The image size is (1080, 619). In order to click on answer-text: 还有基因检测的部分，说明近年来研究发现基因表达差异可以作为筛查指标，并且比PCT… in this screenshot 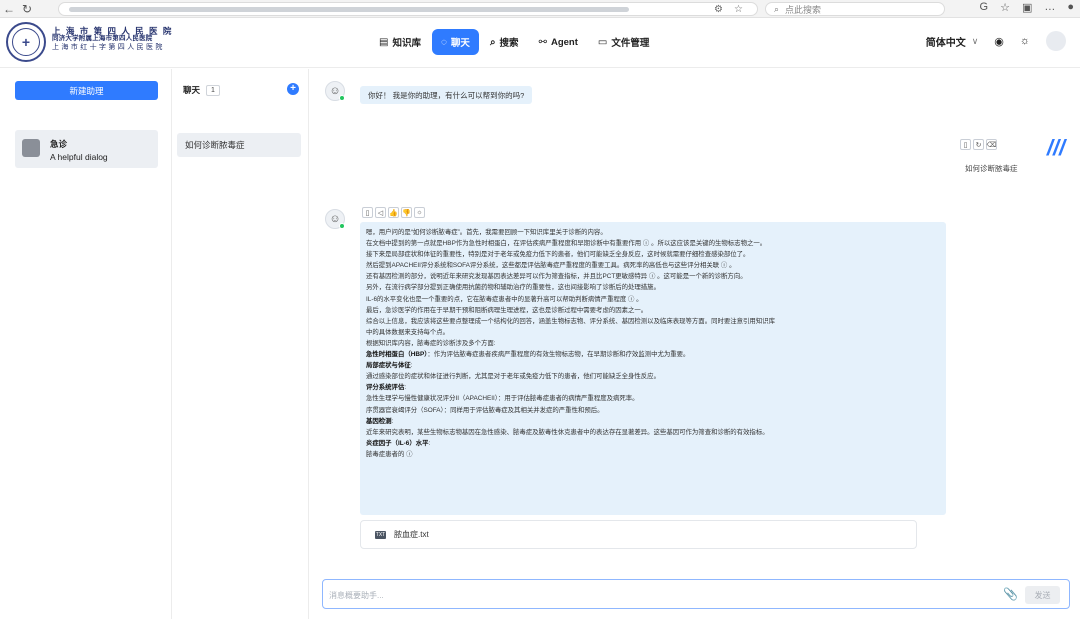, I will do `click(556, 277)`.